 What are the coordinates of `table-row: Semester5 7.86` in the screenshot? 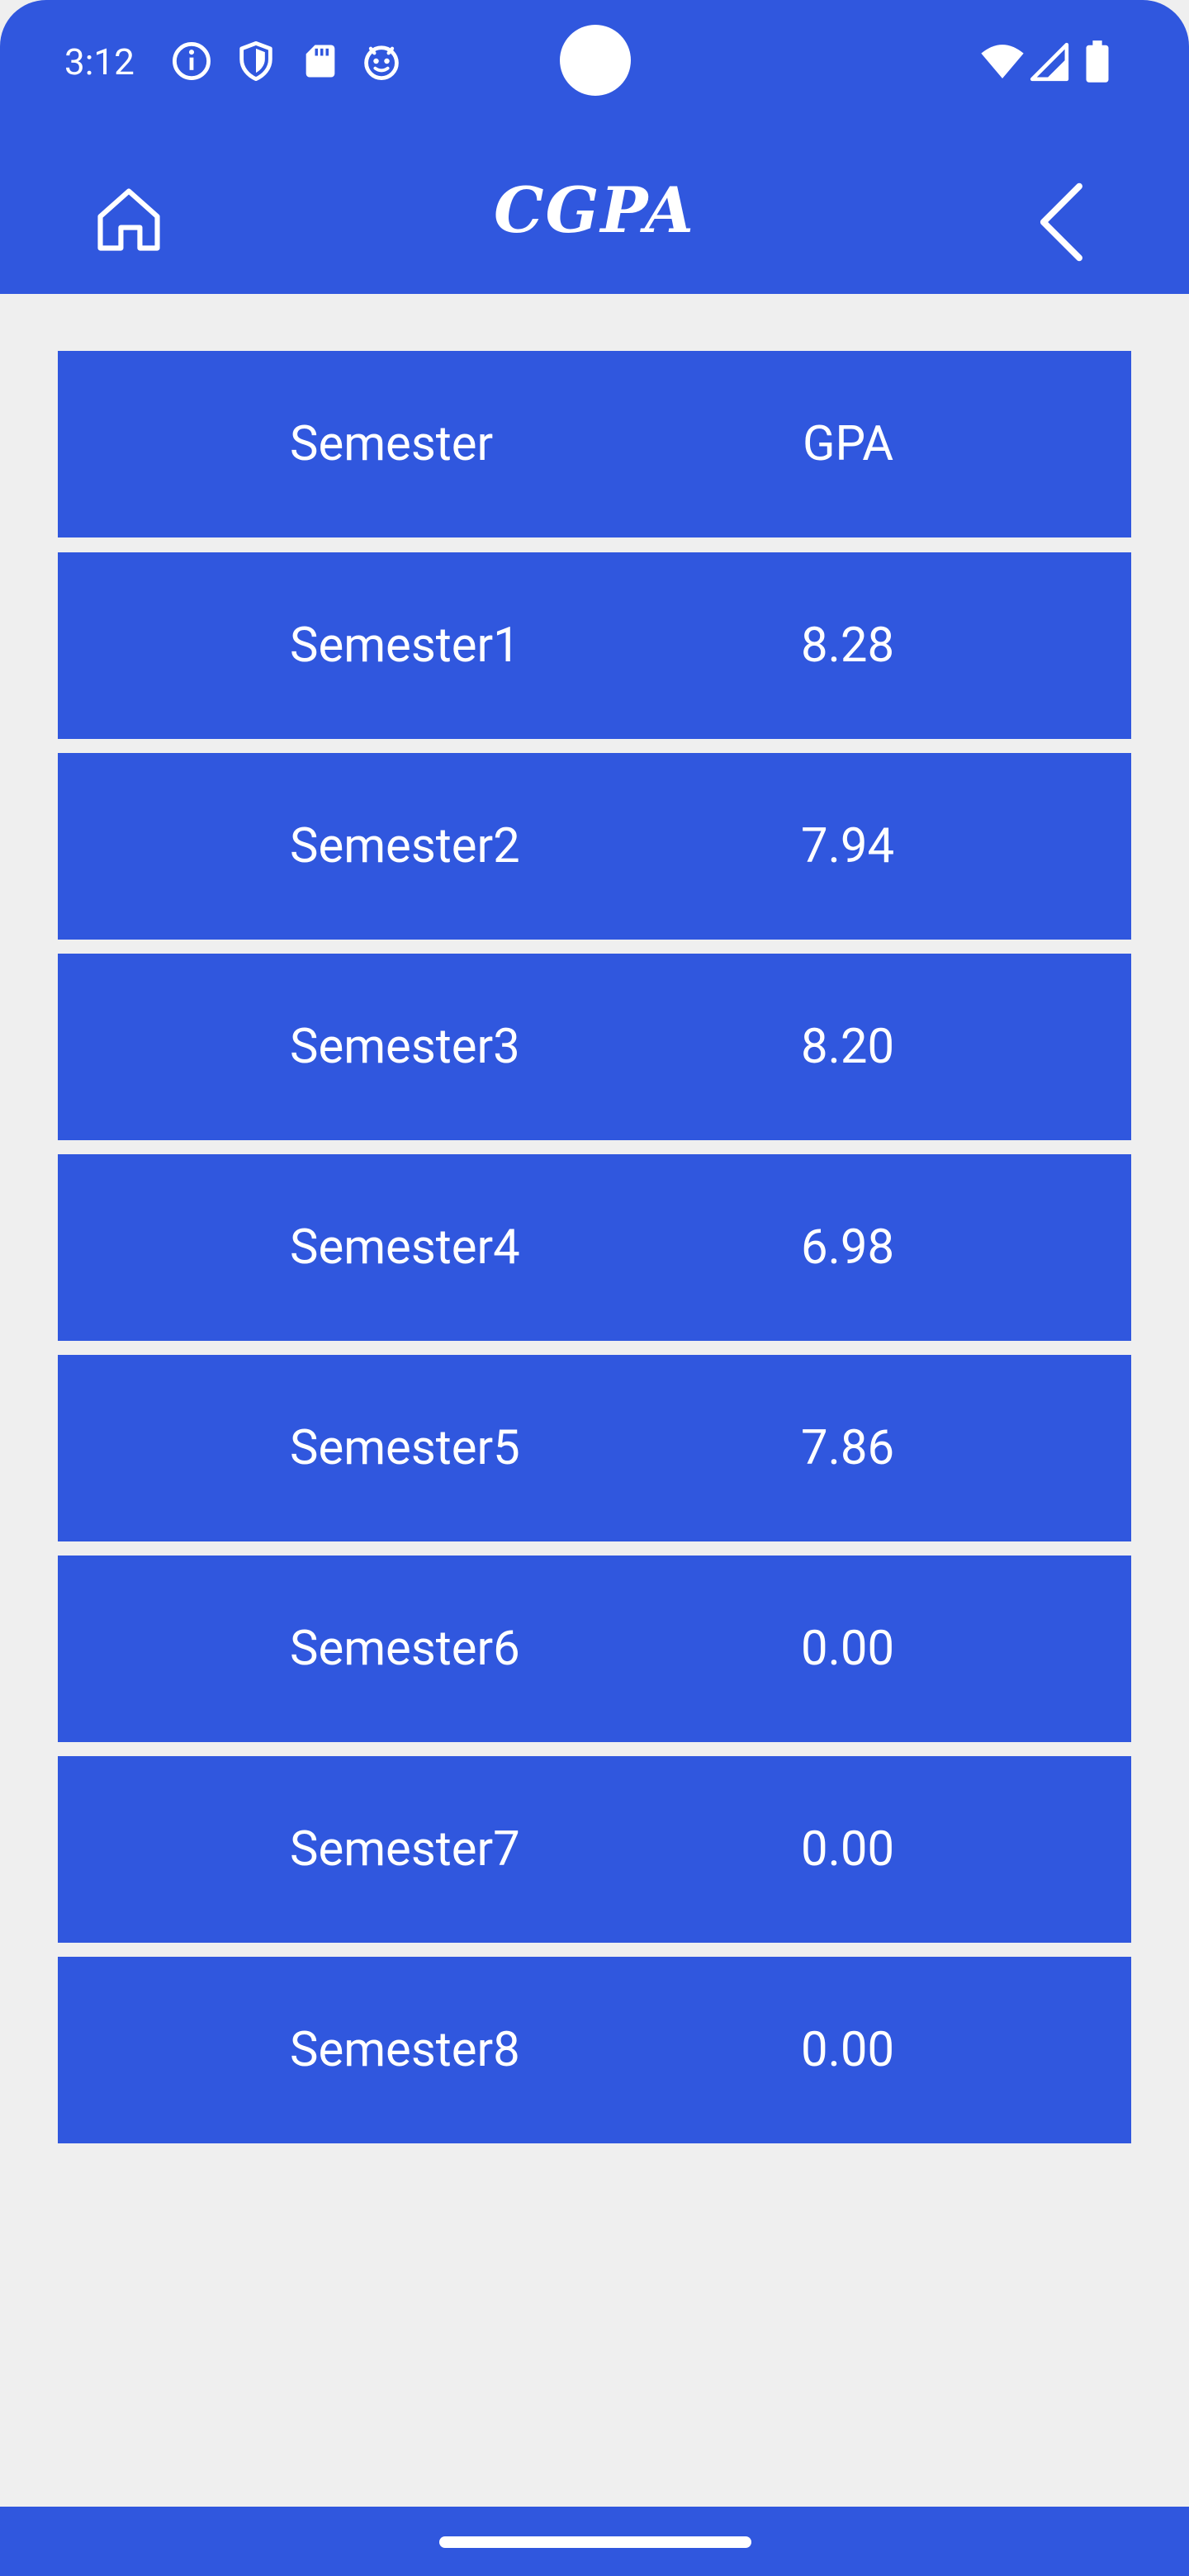 It's located at (594, 1448).